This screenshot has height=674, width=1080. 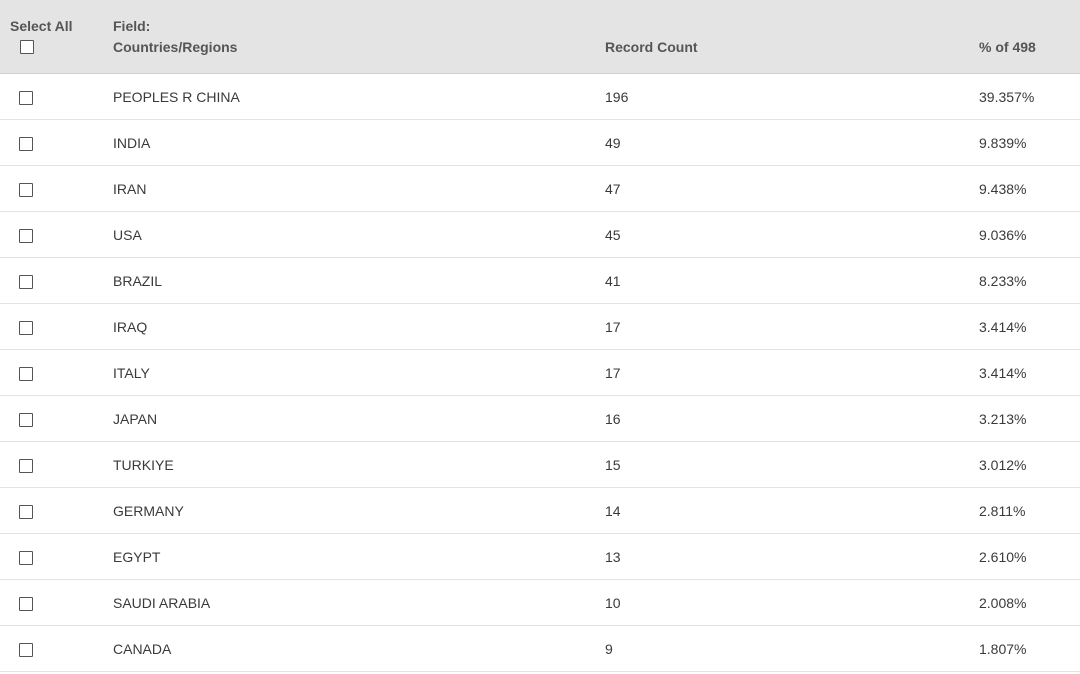 I want to click on country-name: PEOPLES R CHINA, so click(x=176, y=97).